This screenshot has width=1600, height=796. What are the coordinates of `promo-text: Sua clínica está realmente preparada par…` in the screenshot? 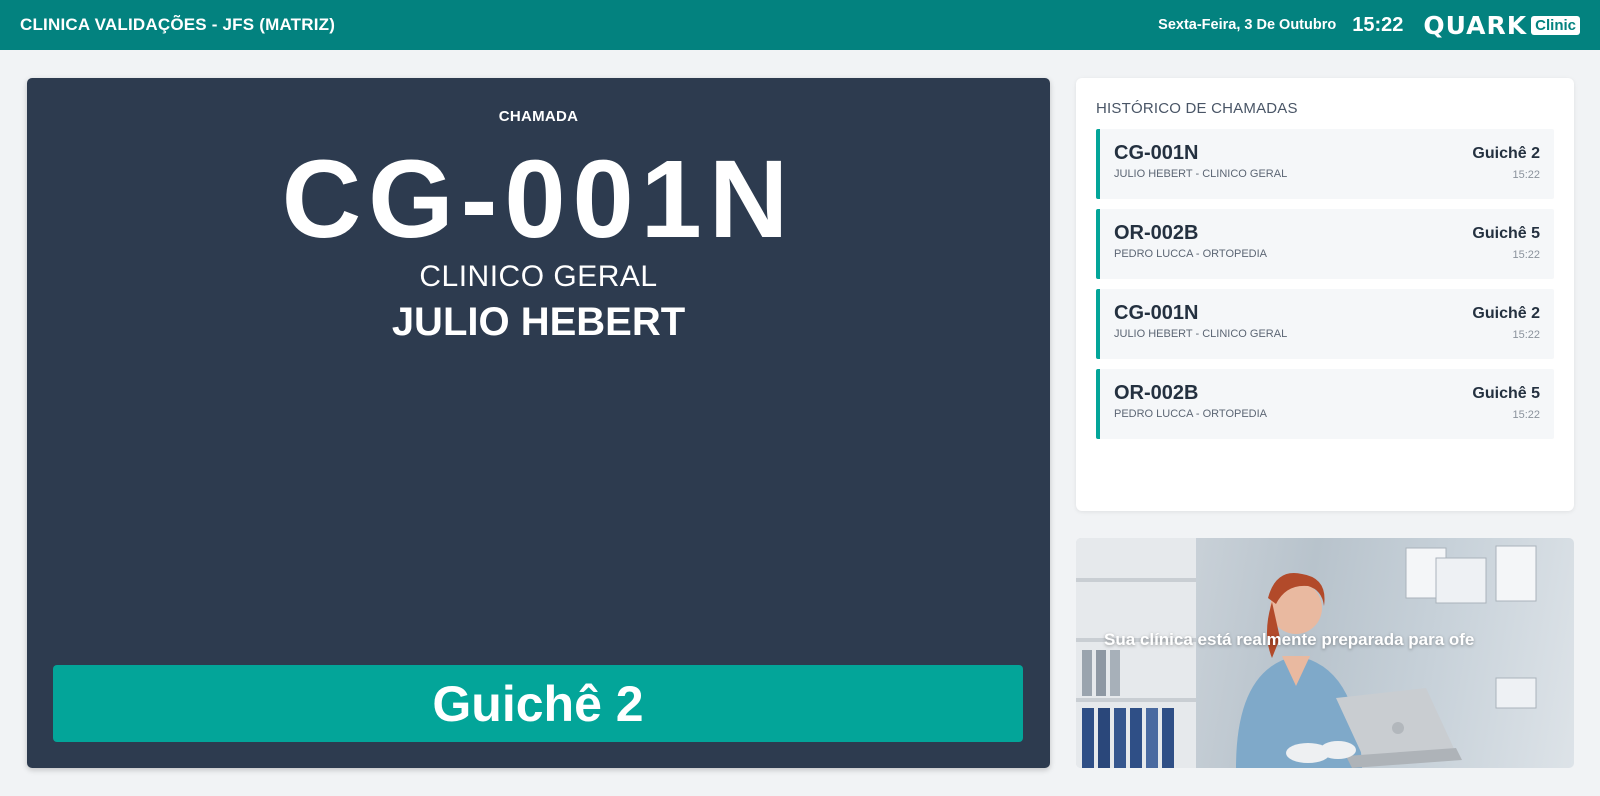 It's located at (1289, 639).